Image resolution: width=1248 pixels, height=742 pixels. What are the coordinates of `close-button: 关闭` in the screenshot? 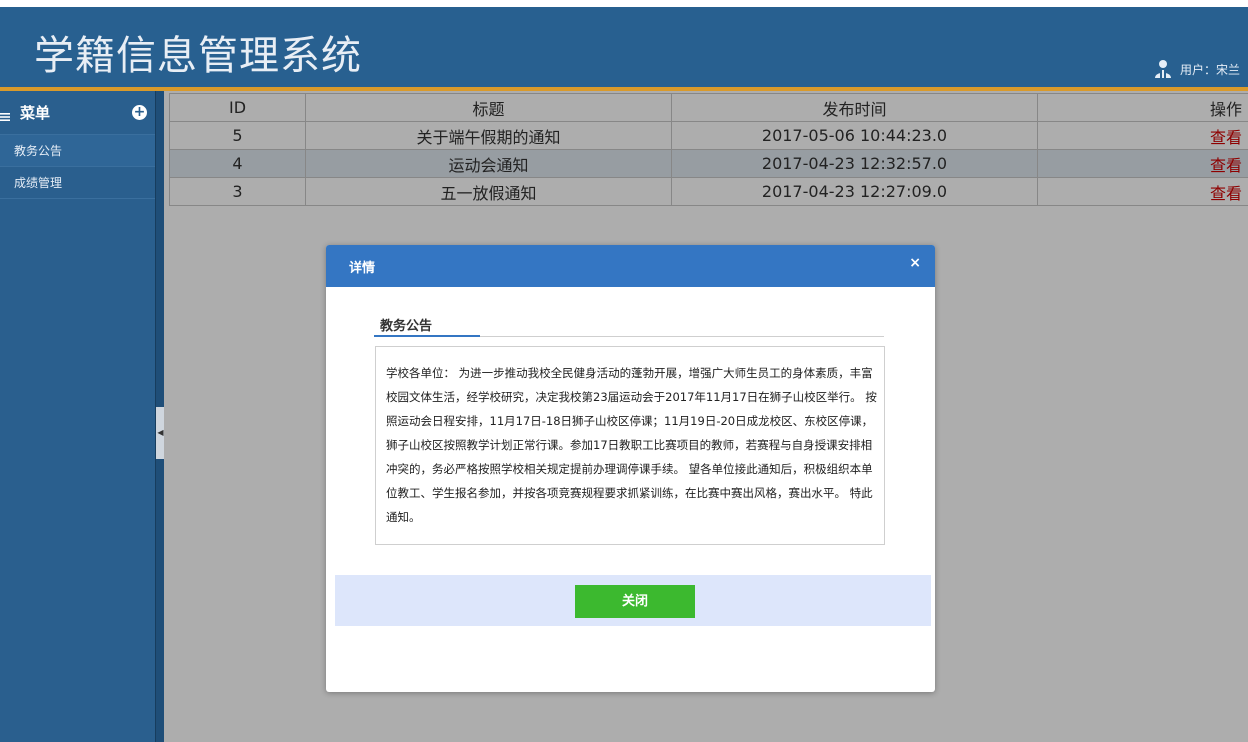 It's located at (635, 601).